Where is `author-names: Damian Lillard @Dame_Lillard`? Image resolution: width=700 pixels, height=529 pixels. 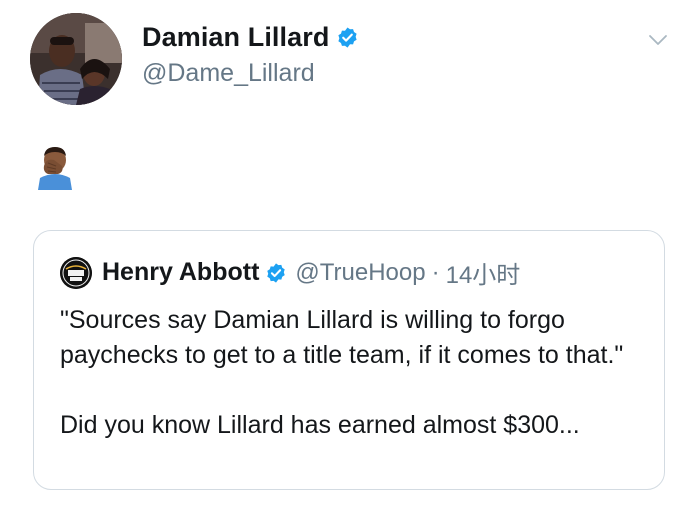
author-names: Damian Lillard @Dame_Lillard is located at coordinates (250, 55).